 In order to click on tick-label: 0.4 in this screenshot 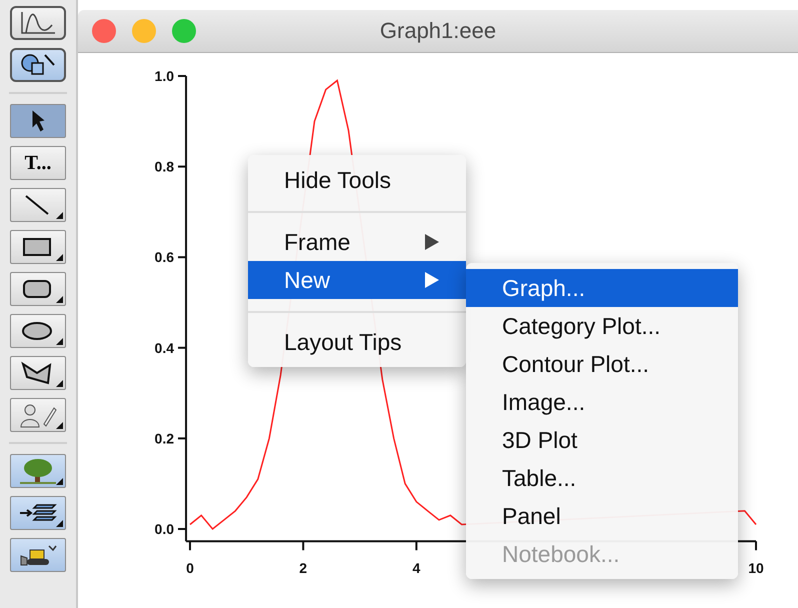, I will do `click(164, 348)`.